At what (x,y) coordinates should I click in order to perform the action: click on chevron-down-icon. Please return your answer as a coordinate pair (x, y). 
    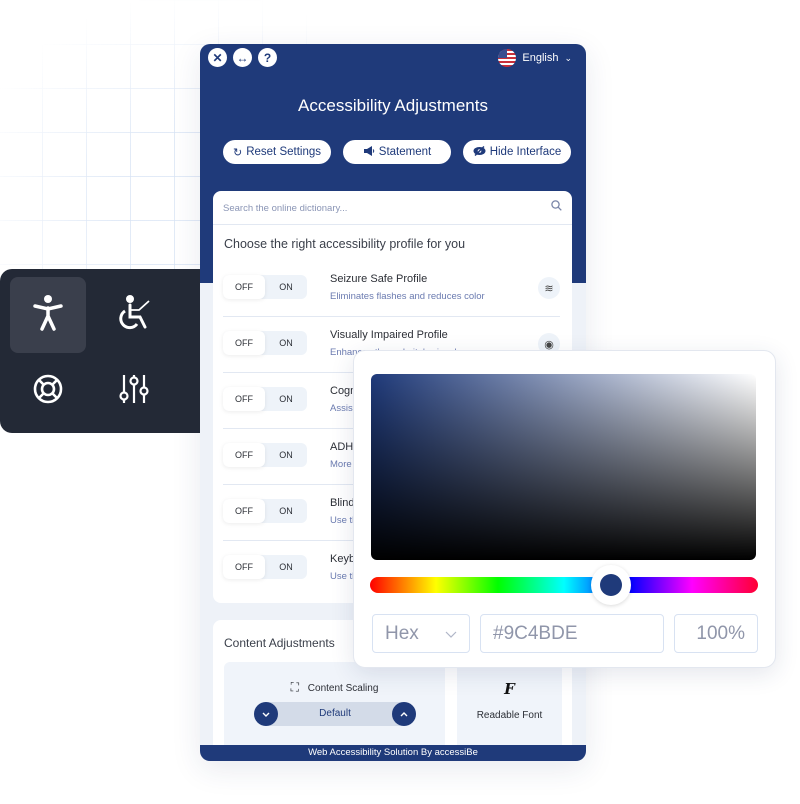
    Looking at the image, I should click on (451, 634).